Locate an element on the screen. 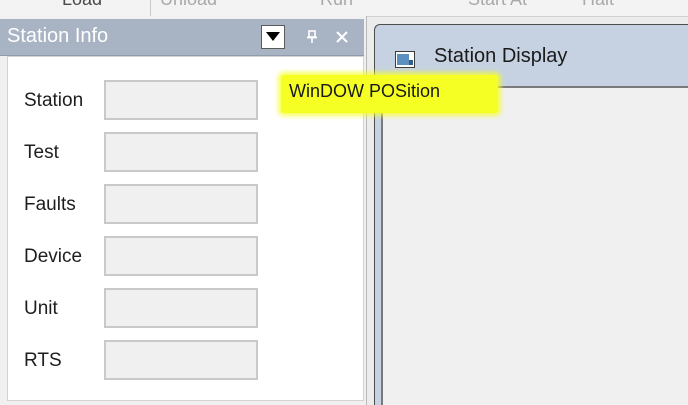 The image size is (688, 405). run-button: Run is located at coordinates (336, 5).